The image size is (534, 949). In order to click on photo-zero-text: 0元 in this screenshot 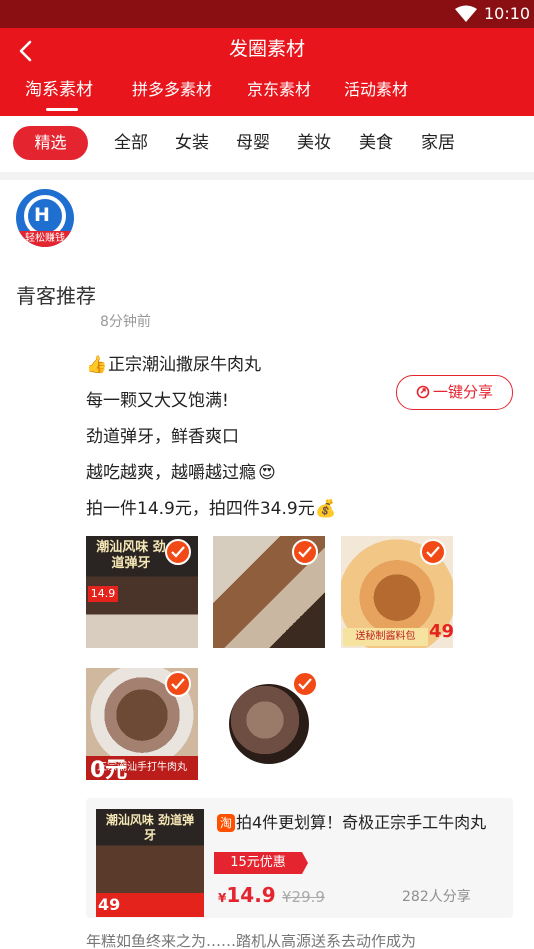, I will do `click(109, 769)`.